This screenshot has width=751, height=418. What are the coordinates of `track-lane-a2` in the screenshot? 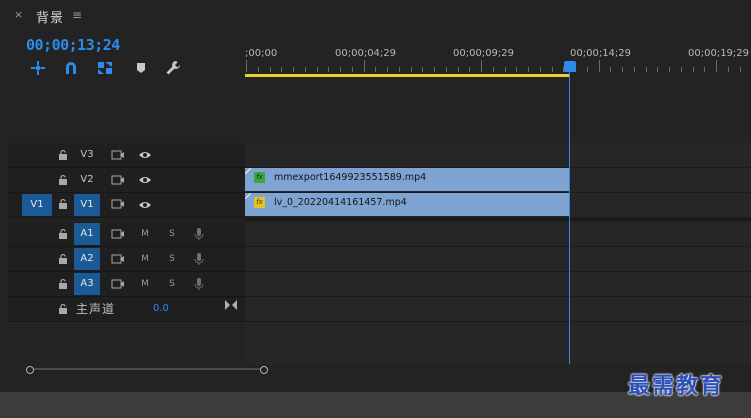 It's located at (498, 259).